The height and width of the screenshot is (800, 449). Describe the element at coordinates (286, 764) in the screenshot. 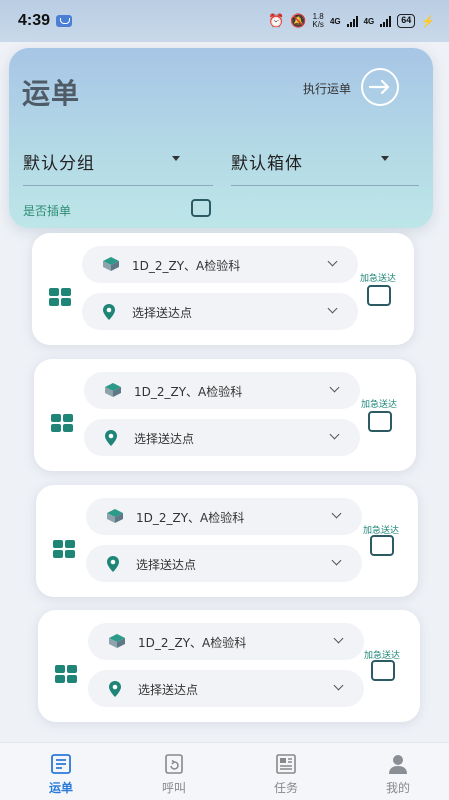

I see `task-icon` at that location.